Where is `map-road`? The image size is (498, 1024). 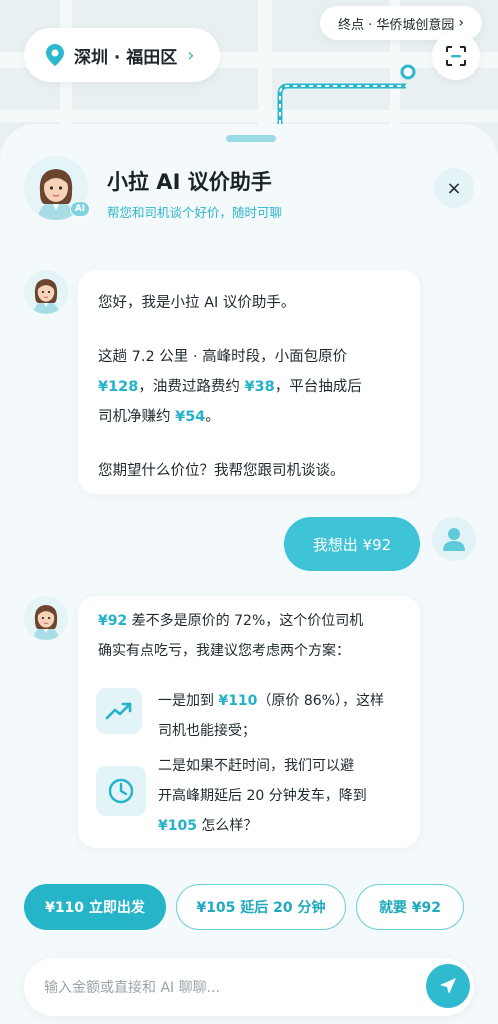
map-road is located at coordinates (249, 116).